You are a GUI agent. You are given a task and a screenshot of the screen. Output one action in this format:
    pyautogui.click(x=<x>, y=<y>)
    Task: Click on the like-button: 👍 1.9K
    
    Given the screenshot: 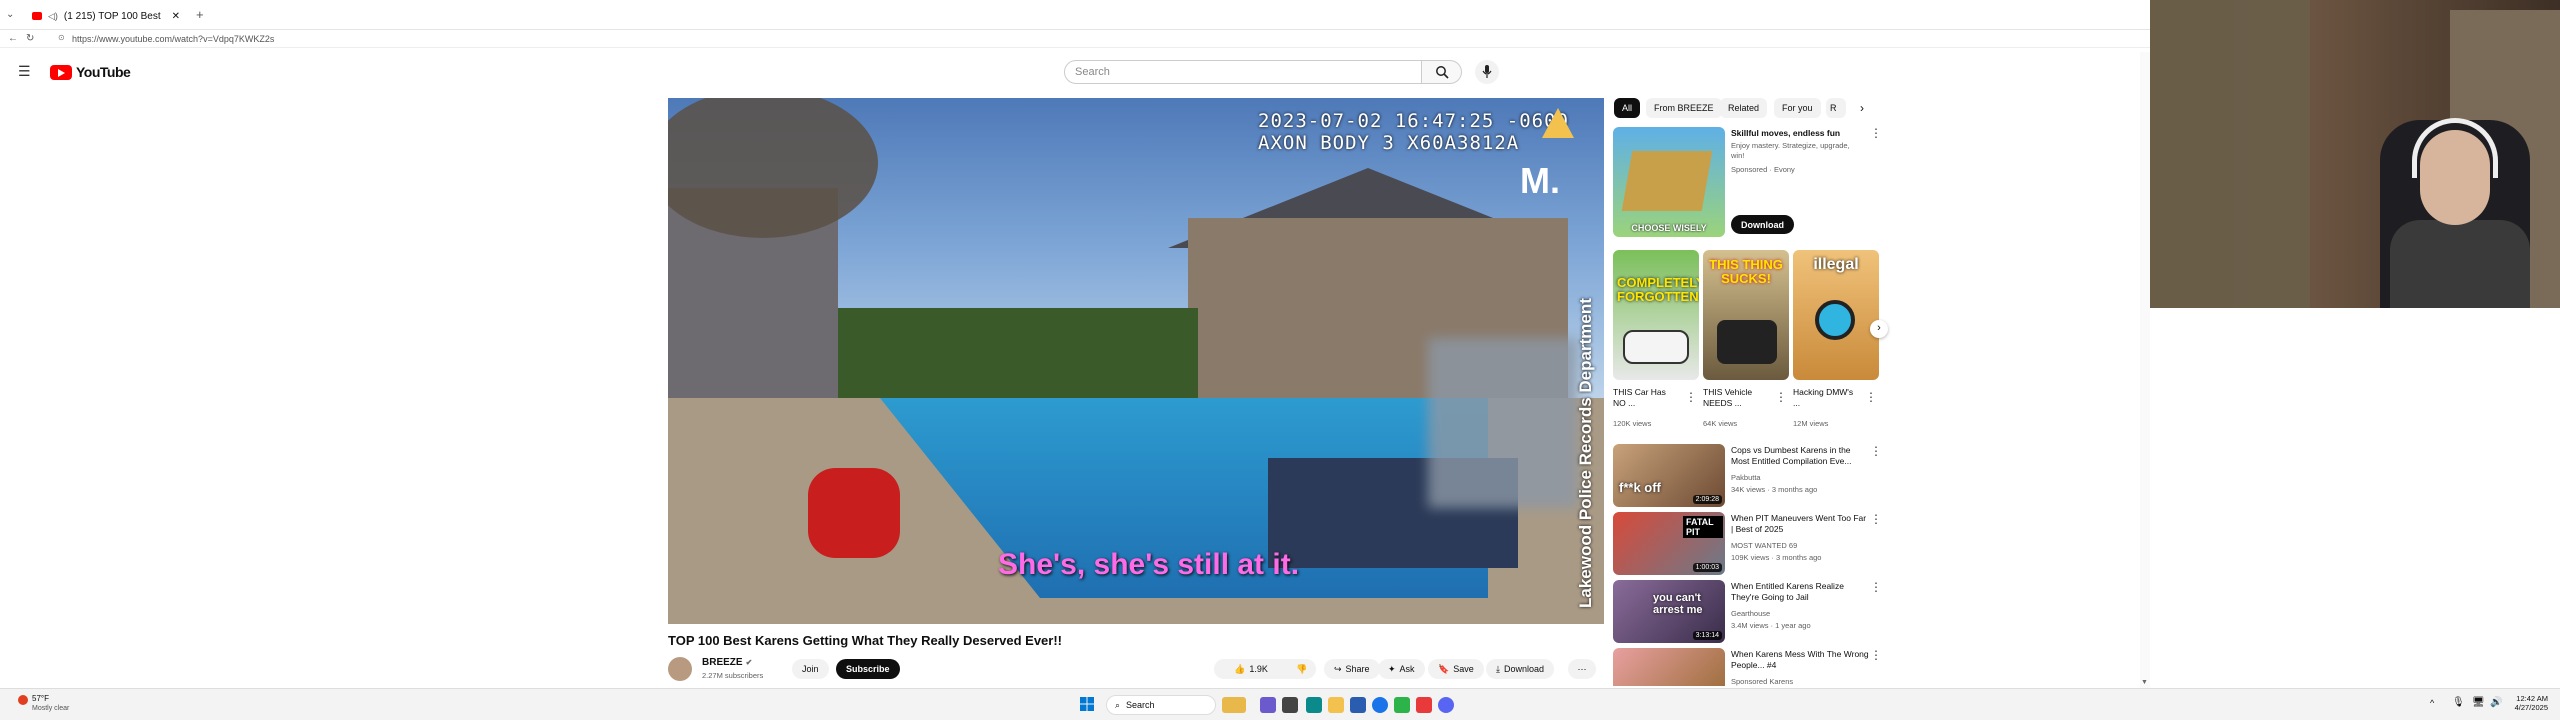 What is the action you would take?
    pyautogui.click(x=1251, y=669)
    